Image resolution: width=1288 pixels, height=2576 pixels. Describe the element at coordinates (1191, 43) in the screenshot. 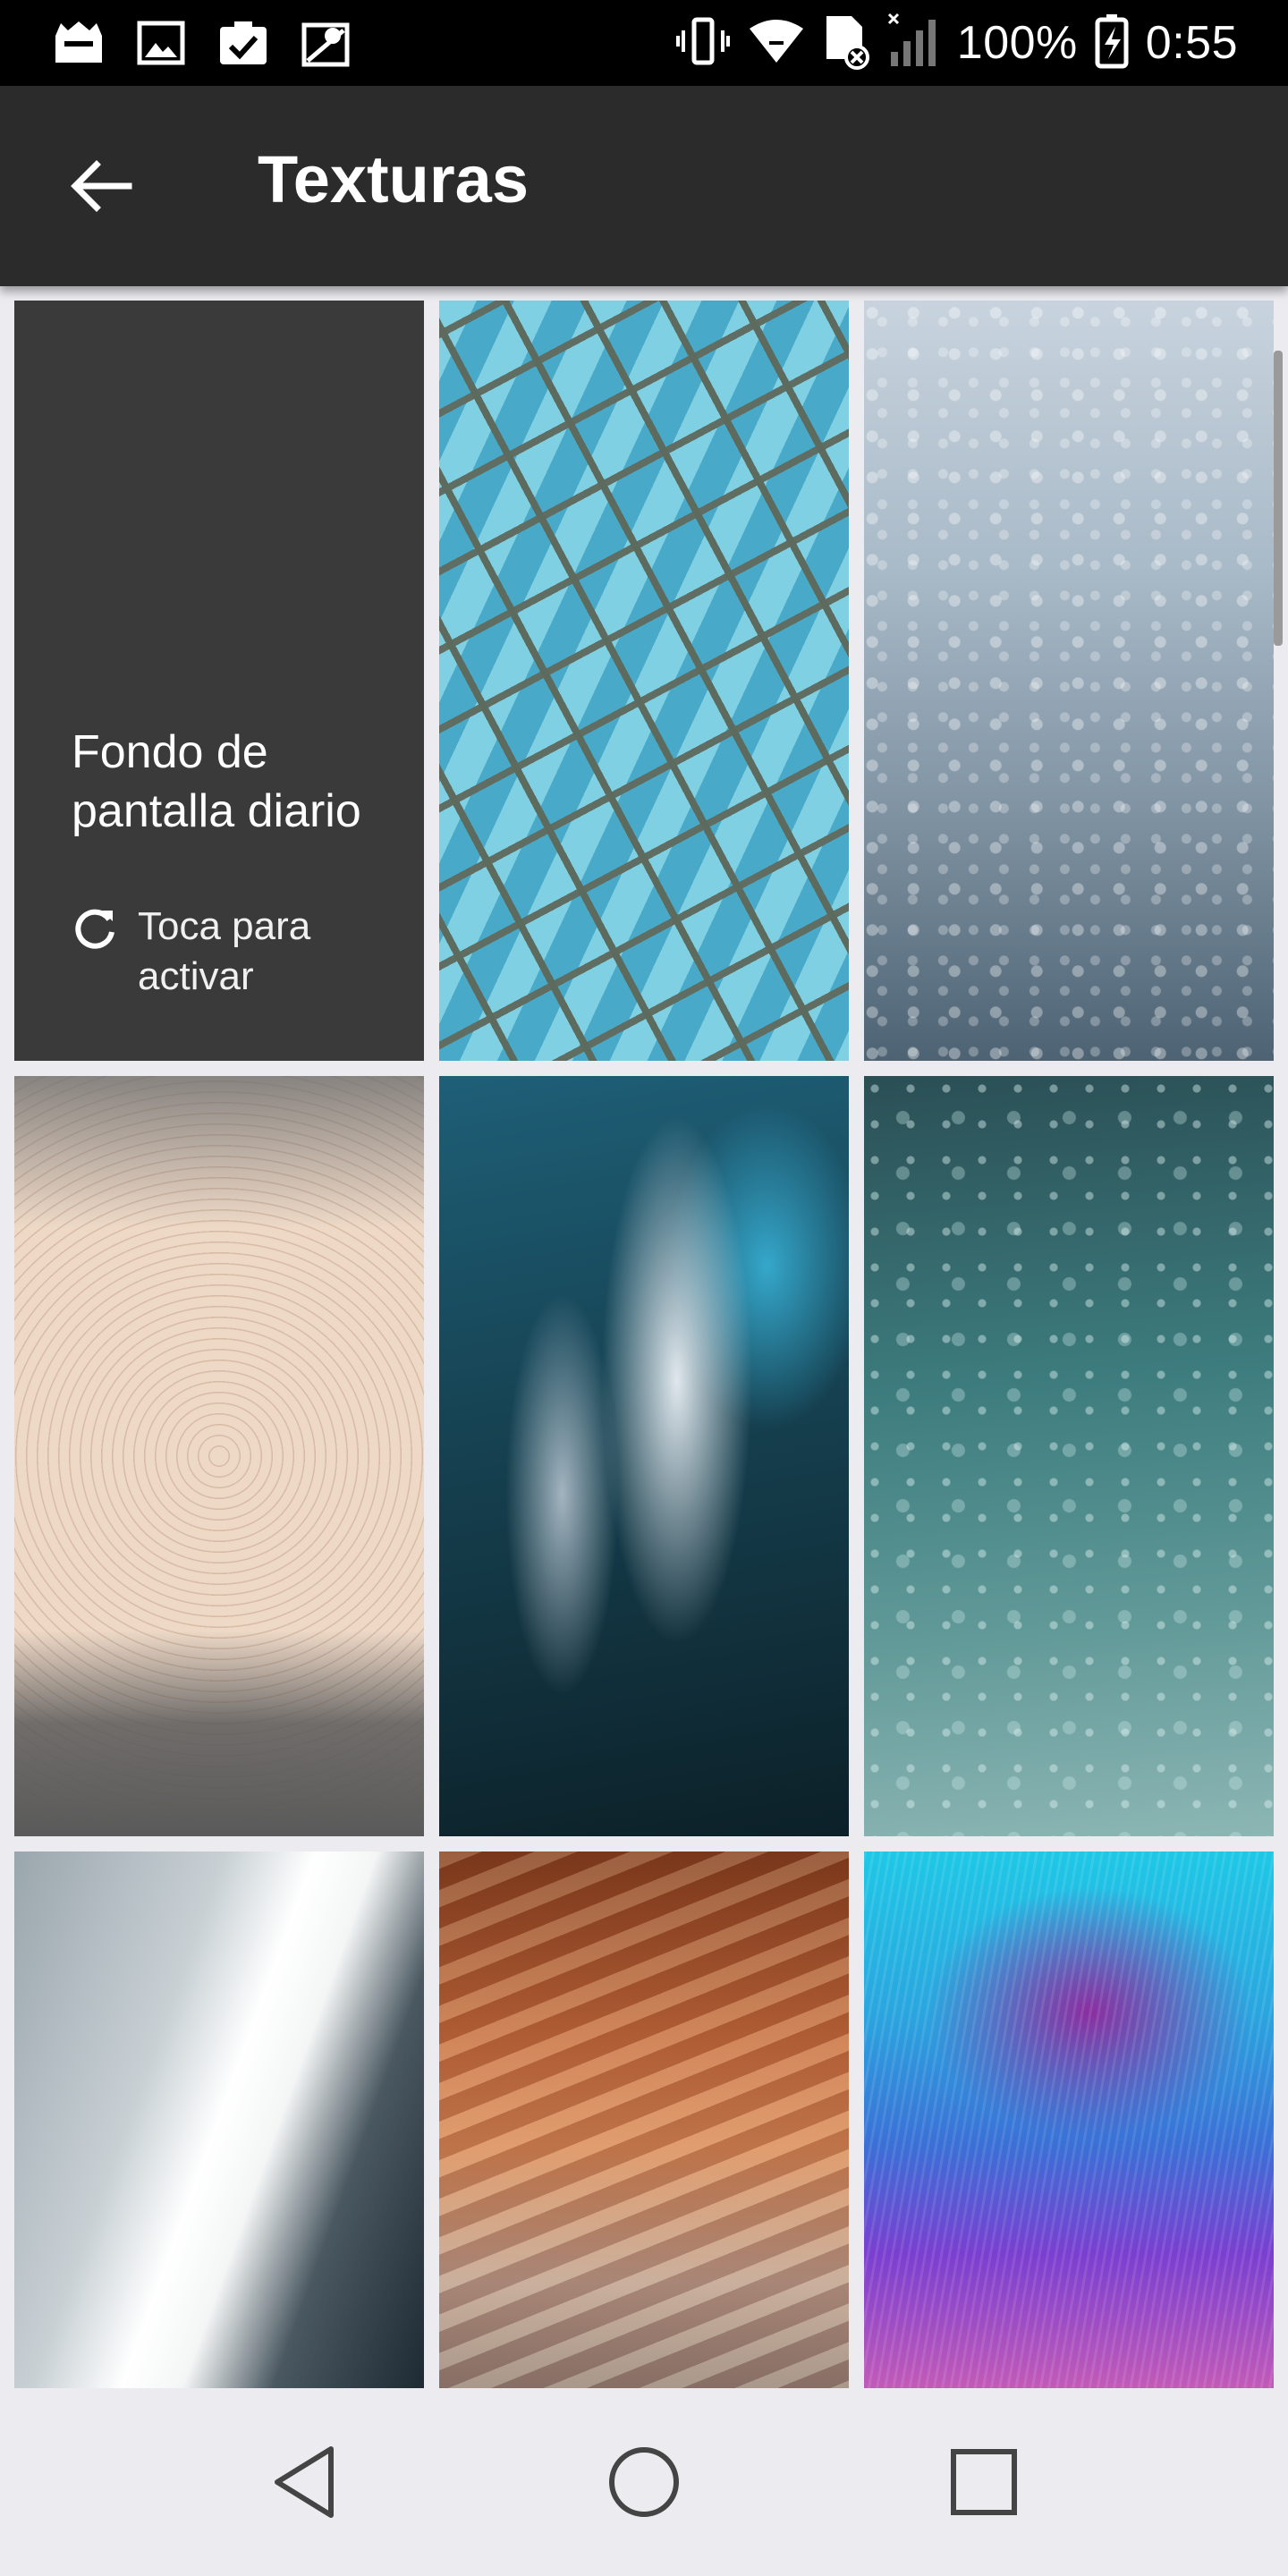

I see `clock-time: 0:55` at that location.